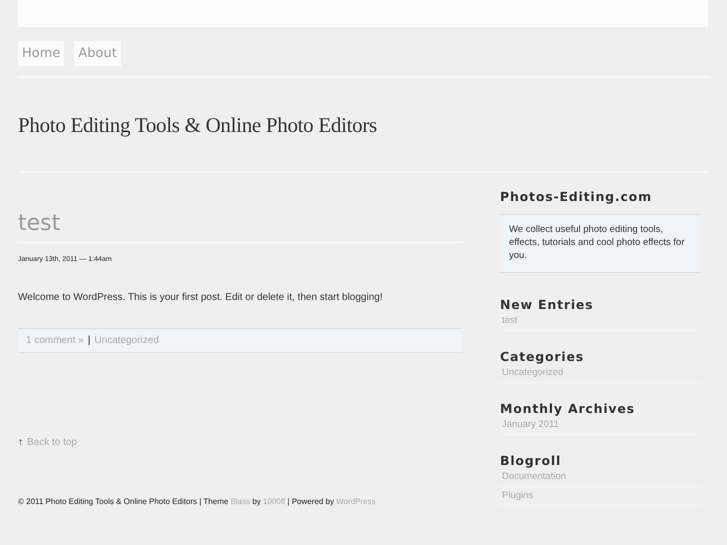 Image resolution: width=727 pixels, height=545 pixels. What do you see at coordinates (240, 227) in the screenshot?
I see `post-title: test` at bounding box center [240, 227].